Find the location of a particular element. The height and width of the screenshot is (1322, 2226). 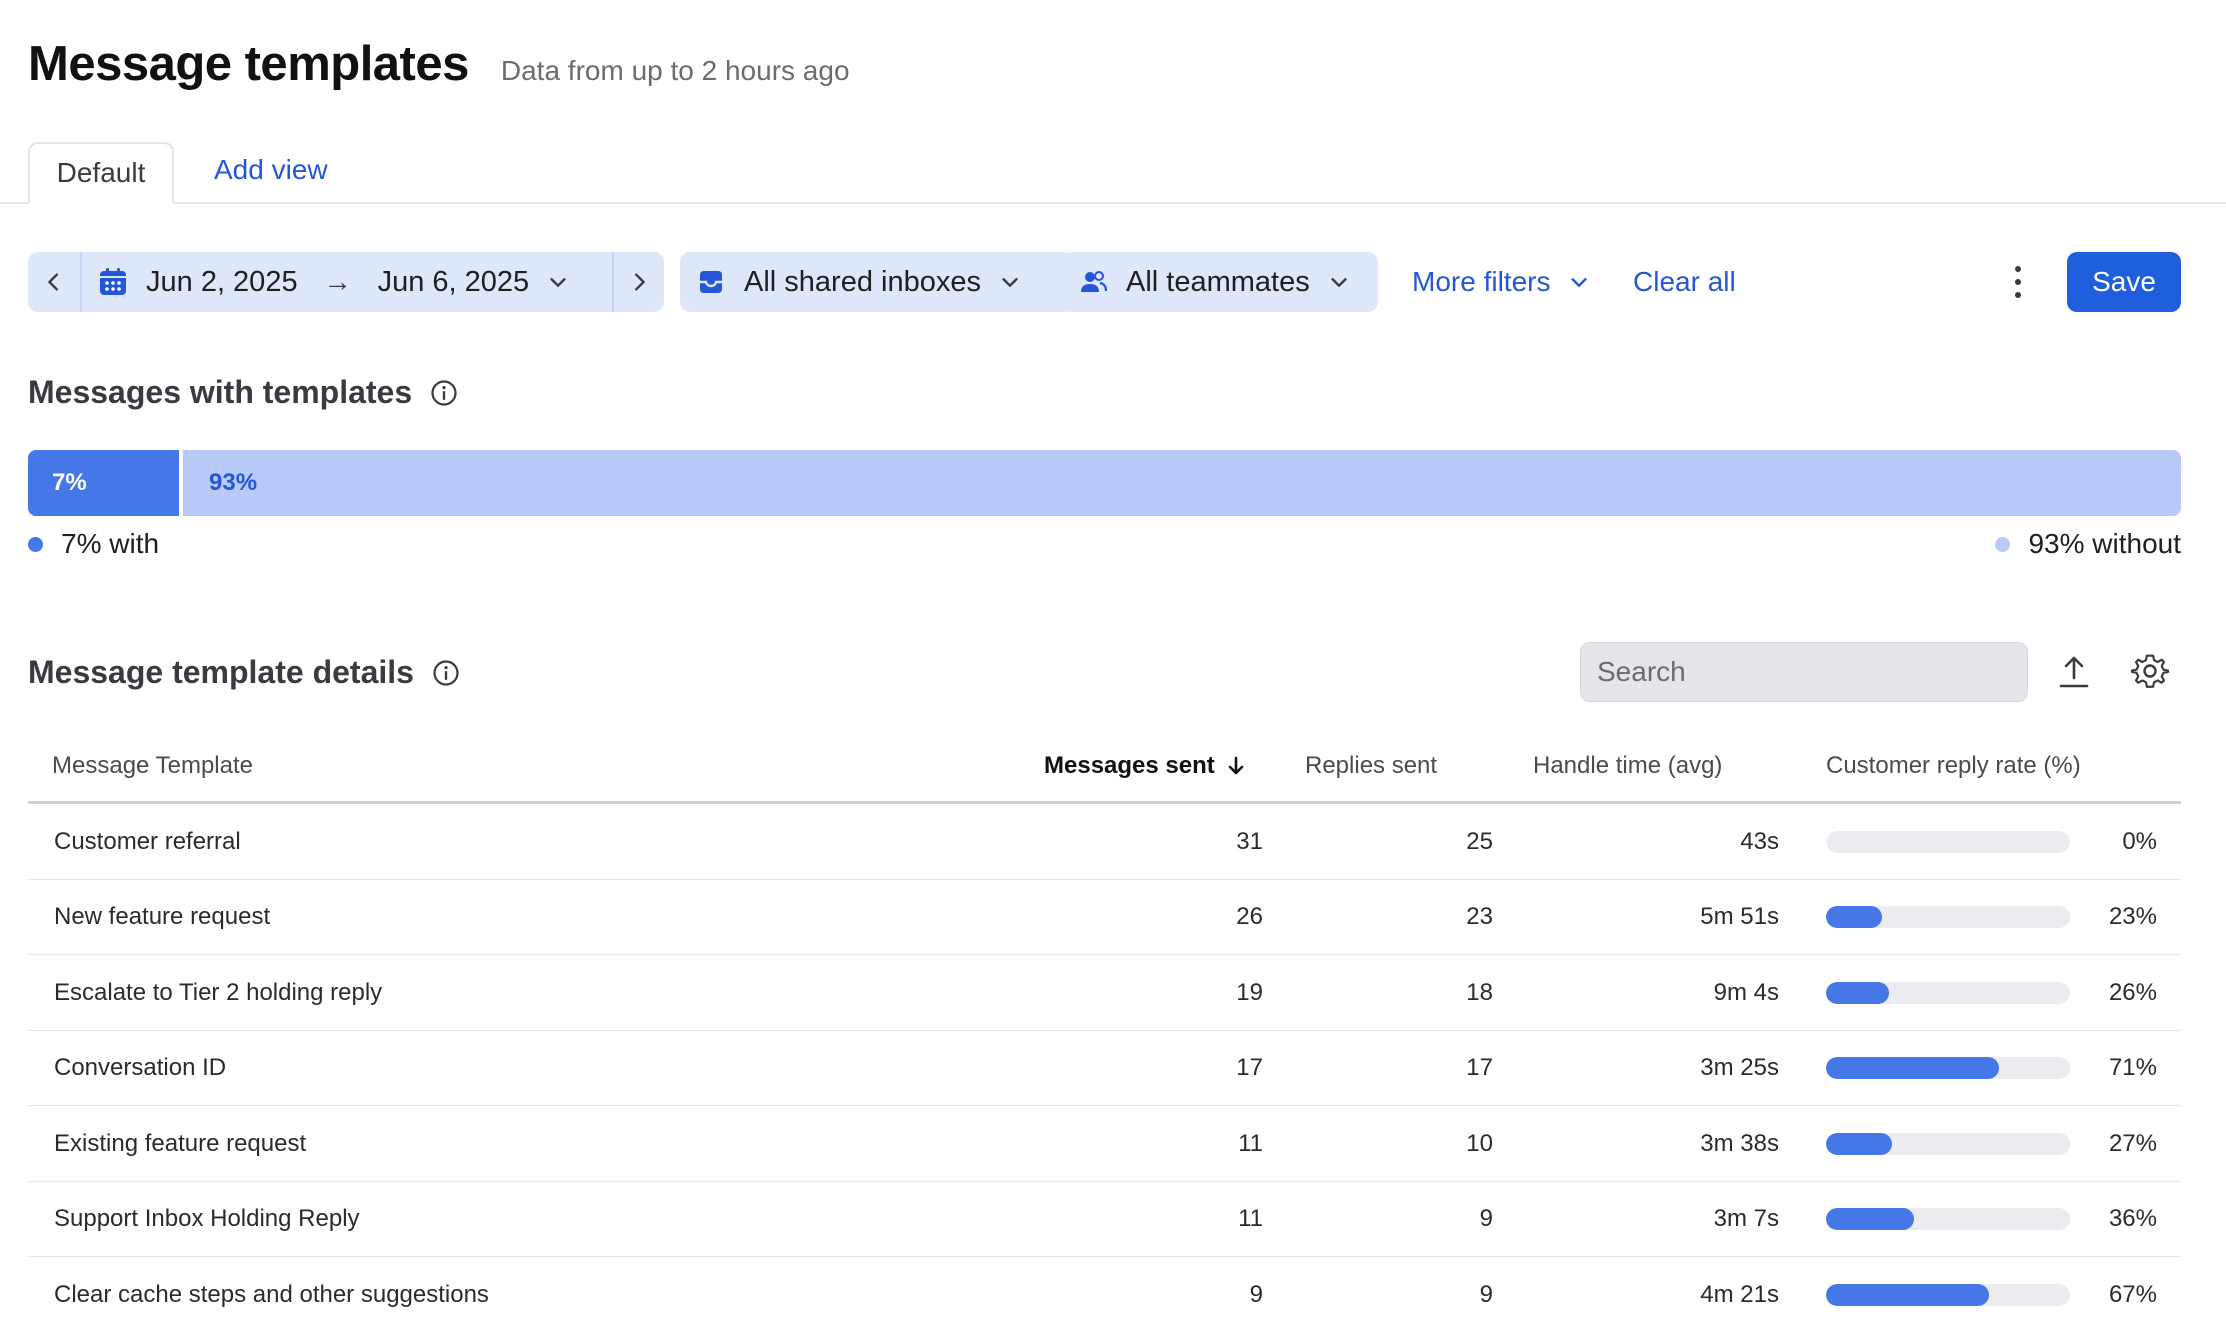

messages-sent-value: 9 is located at coordinates (1256, 1294).